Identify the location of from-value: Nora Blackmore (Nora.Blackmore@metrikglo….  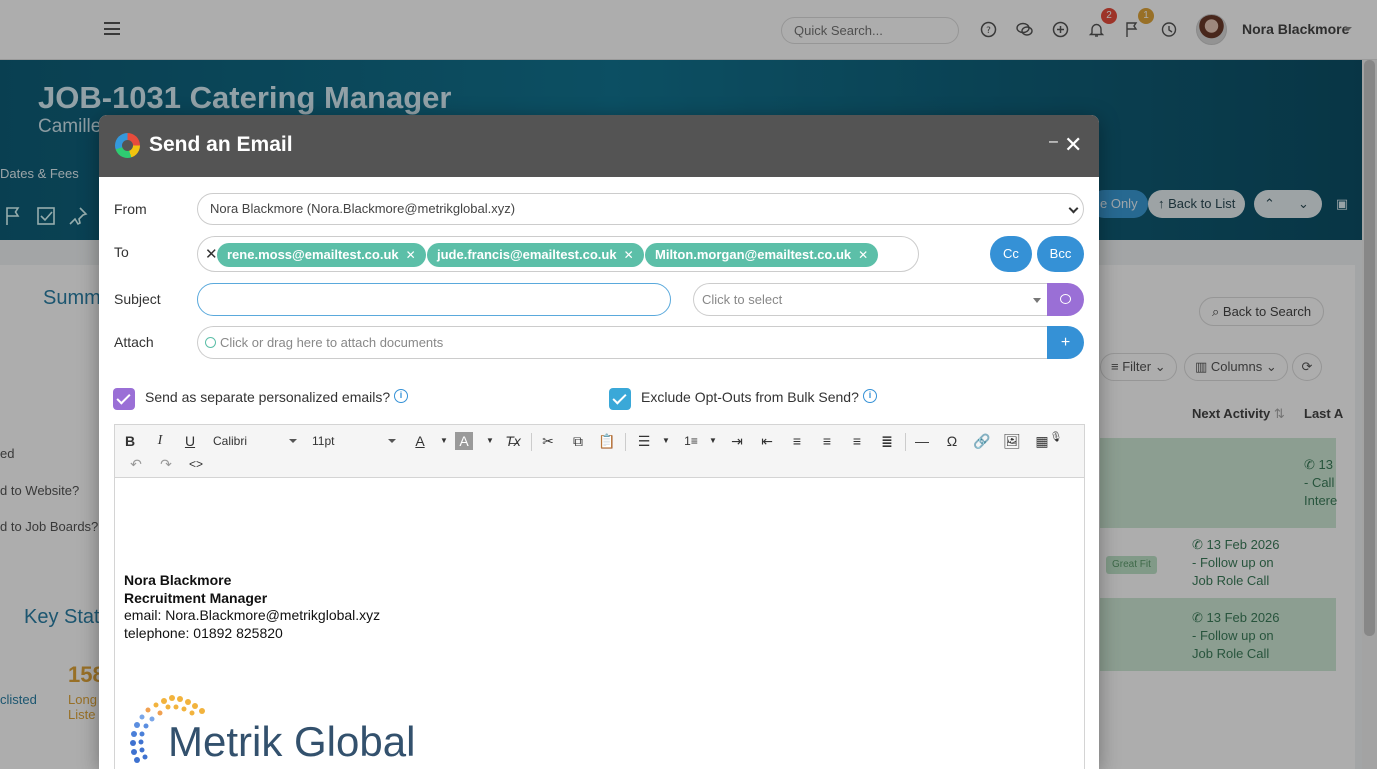
(363, 208).